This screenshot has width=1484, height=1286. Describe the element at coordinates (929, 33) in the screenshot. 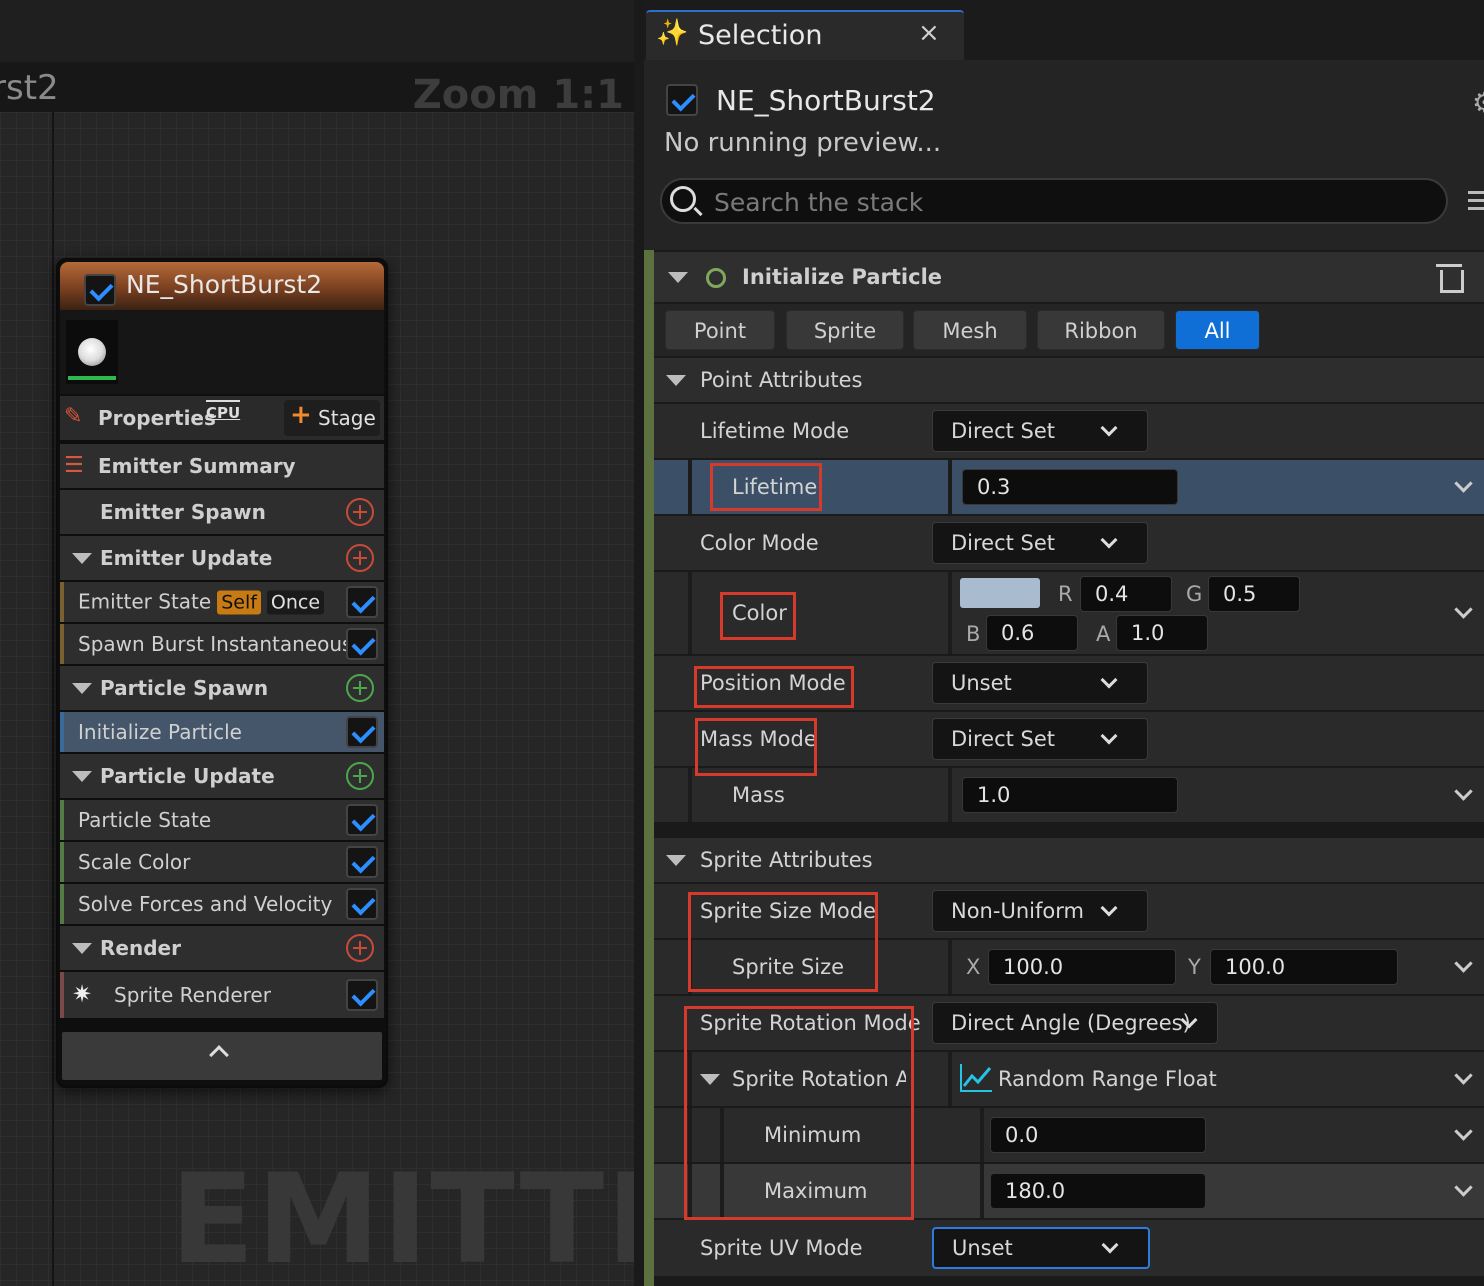

I see `close-icon: ×` at that location.